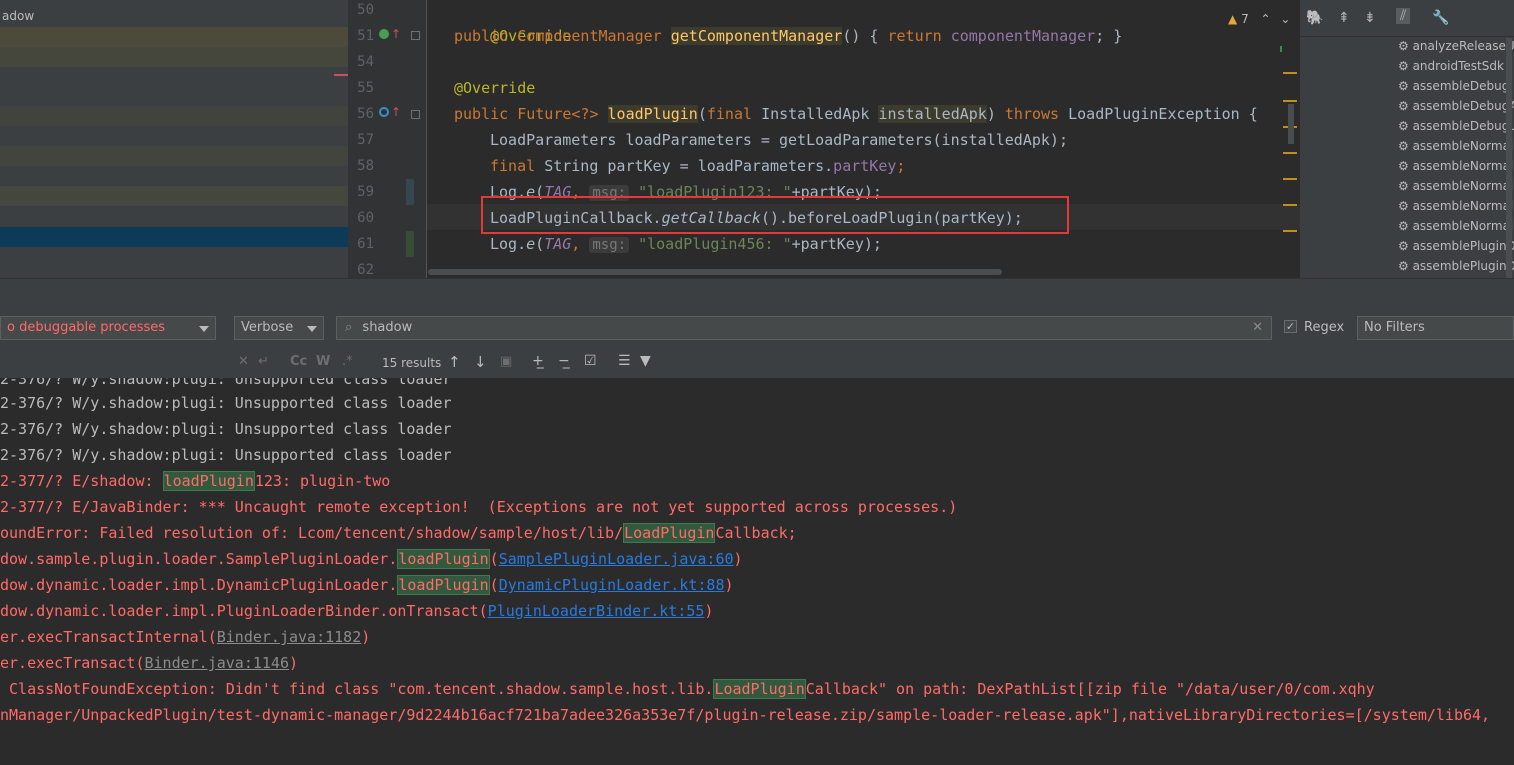  I want to click on remove-occurrence-icon: −̲, so click(564, 361).